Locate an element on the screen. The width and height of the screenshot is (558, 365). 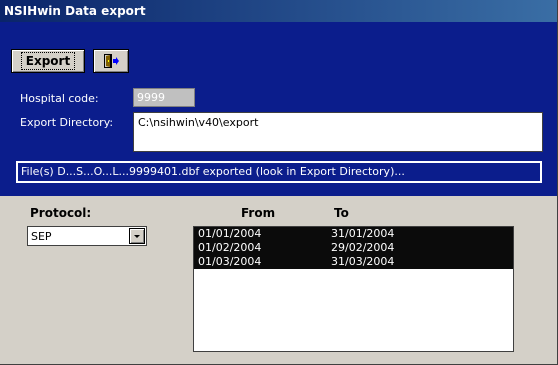
exit-door-icon is located at coordinates (111, 61).